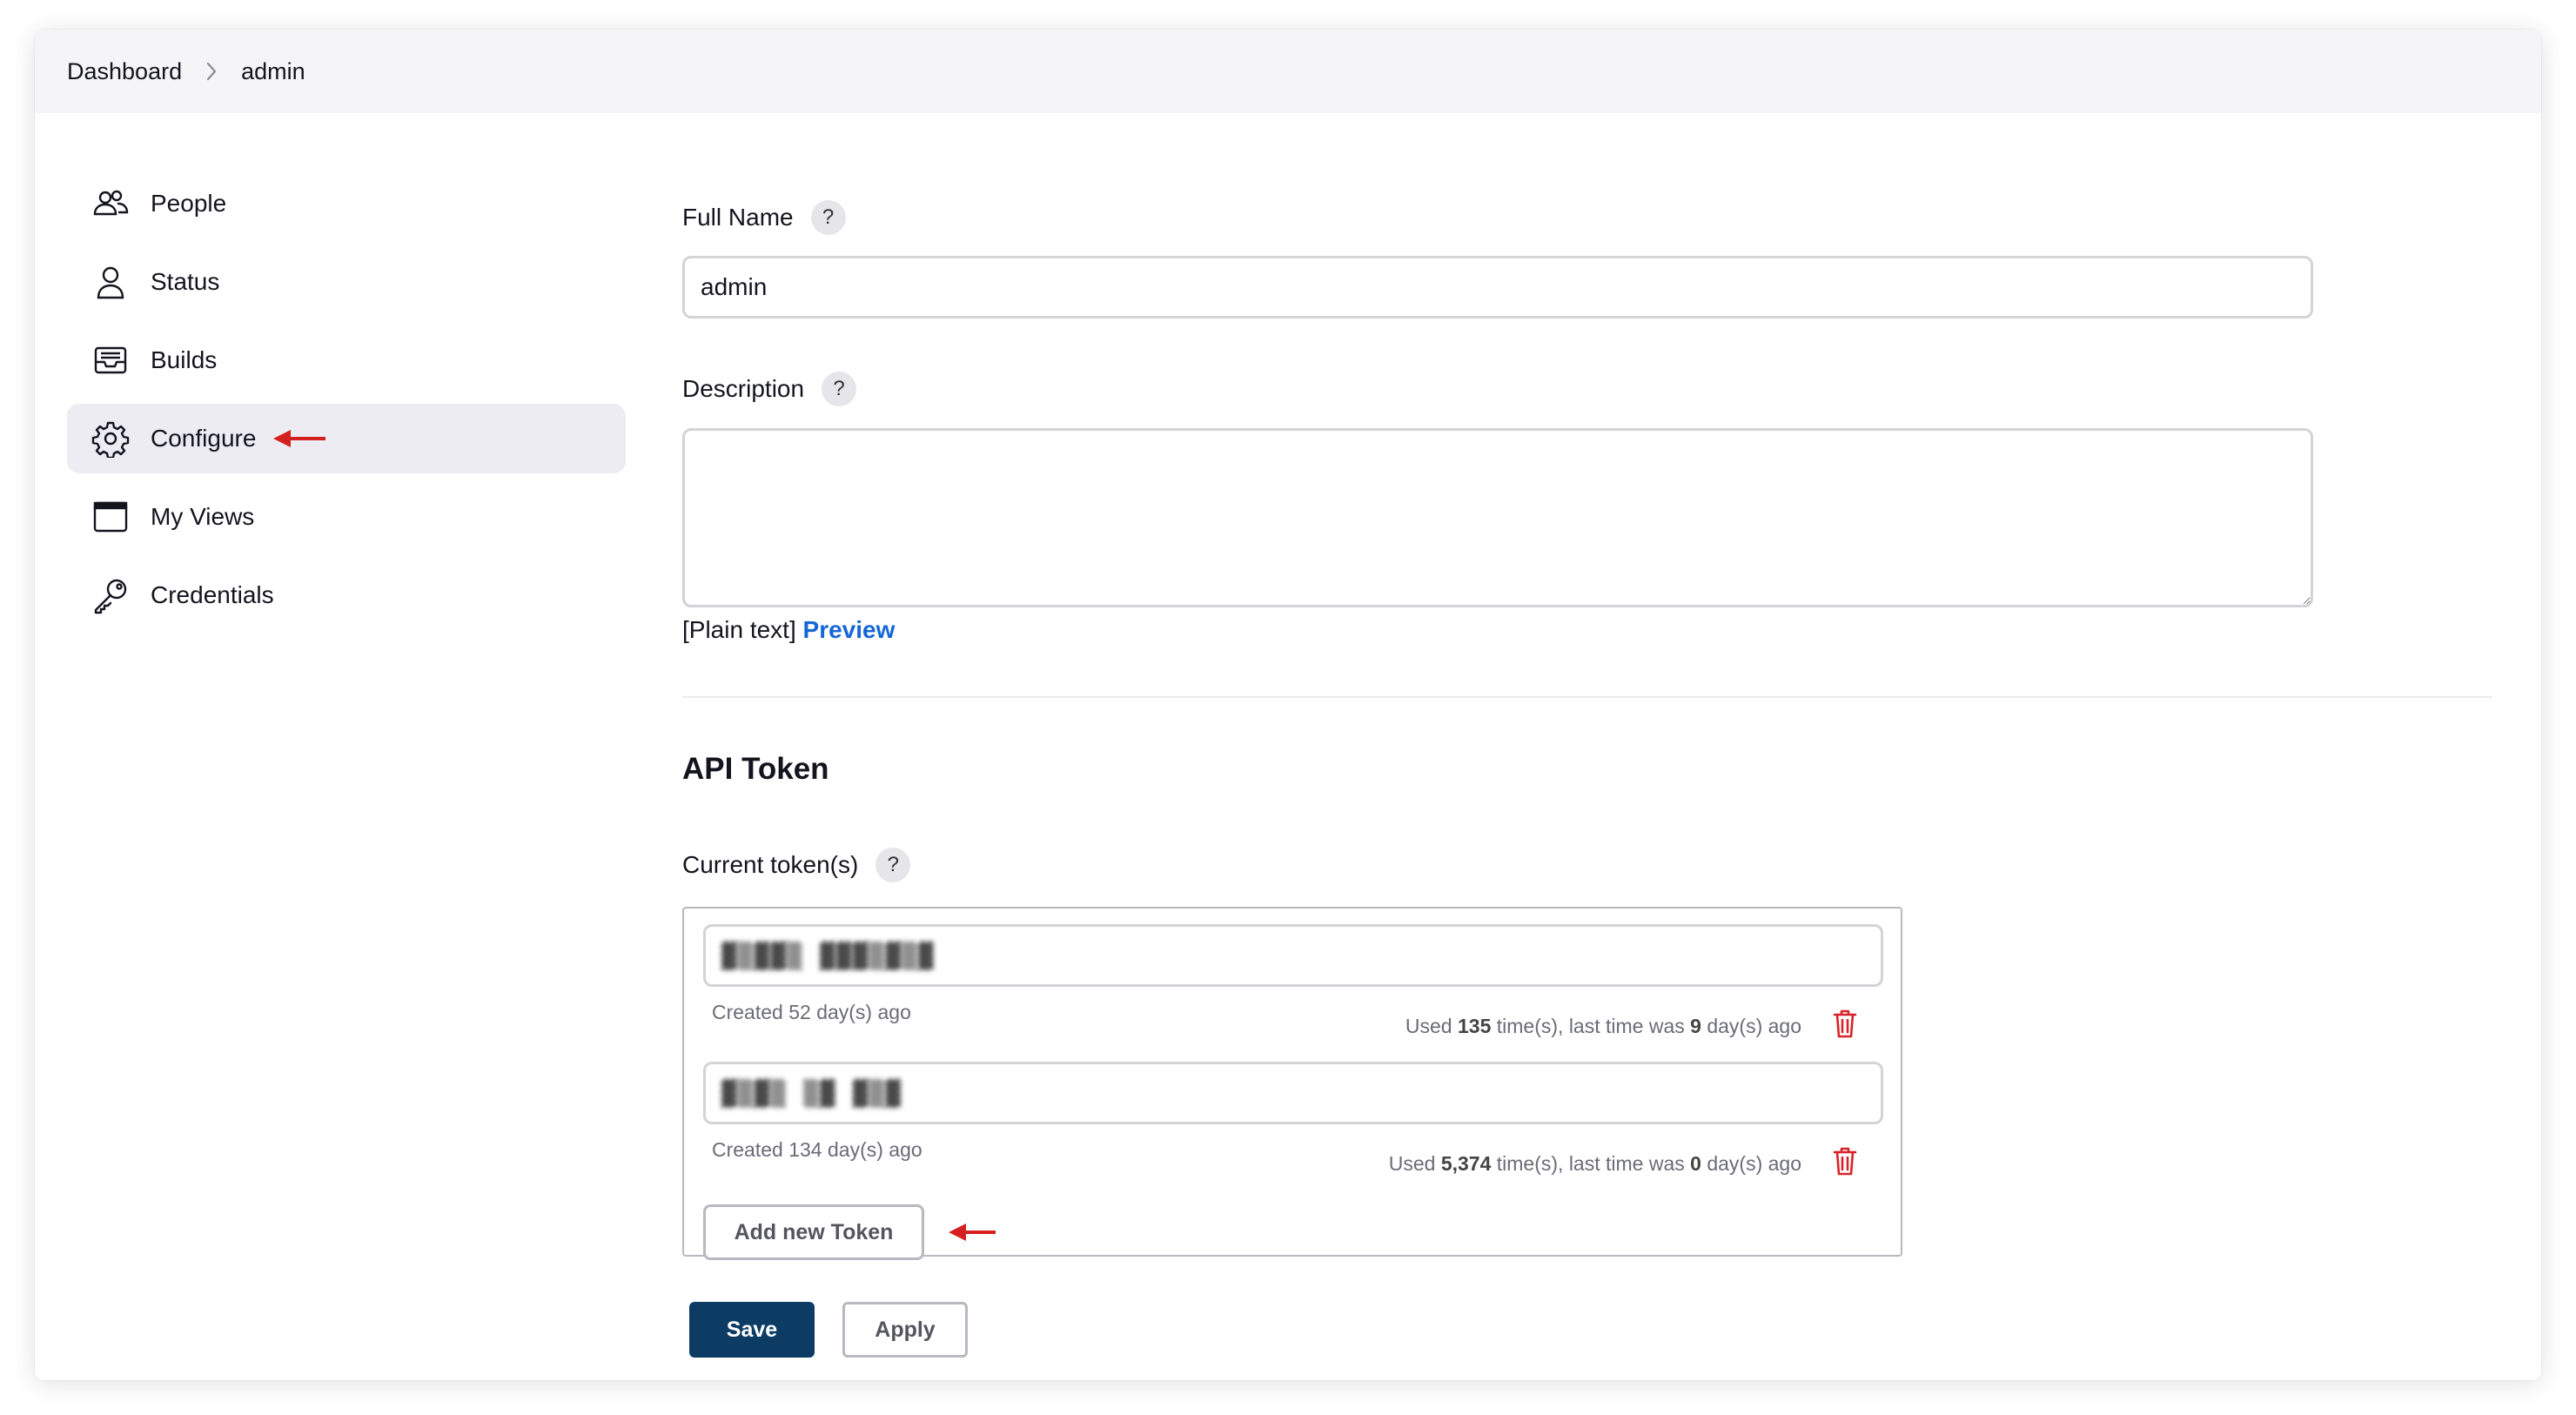 This screenshot has width=2576, height=1415. I want to click on api-token-title: API Token, so click(755, 769).